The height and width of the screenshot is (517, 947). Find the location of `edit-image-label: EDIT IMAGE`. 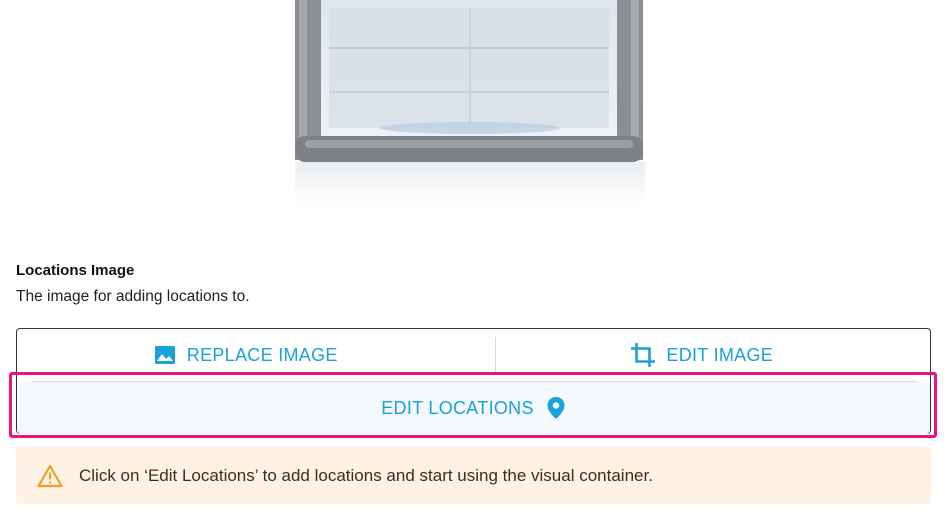

edit-image-label: EDIT IMAGE is located at coordinates (720, 354).